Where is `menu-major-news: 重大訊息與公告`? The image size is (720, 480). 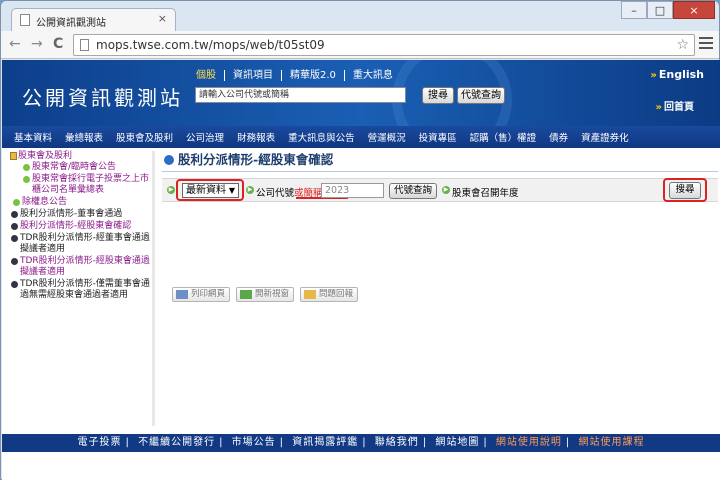 menu-major-news: 重大訊息與公告 is located at coordinates (321, 137).